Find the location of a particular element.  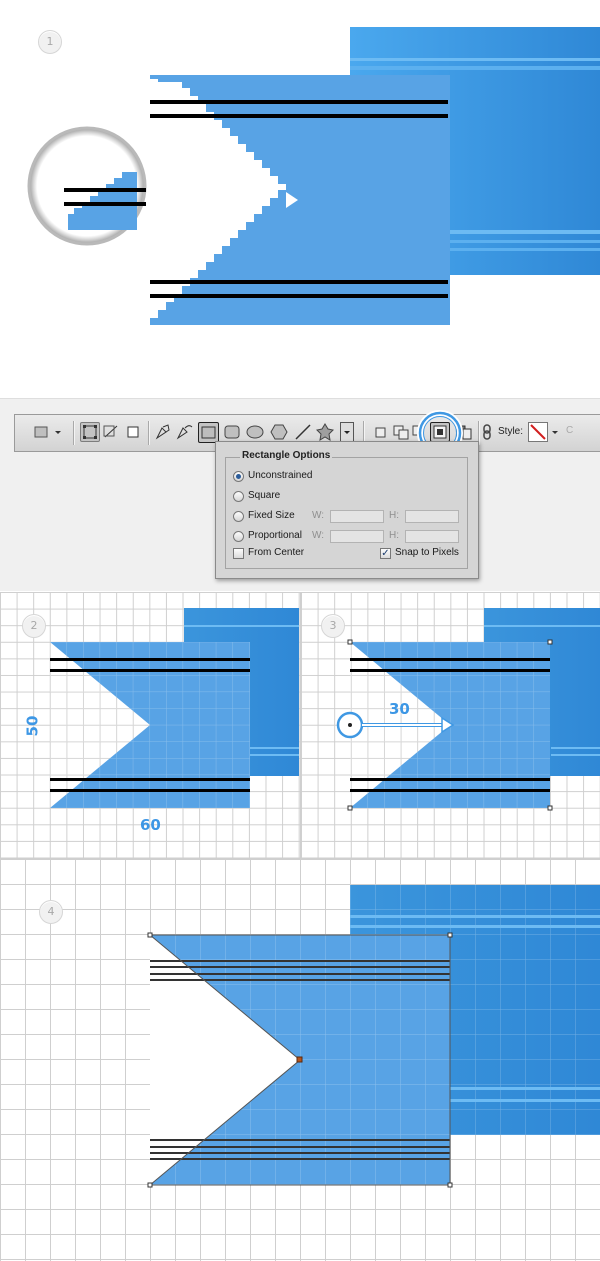

radio-proportional is located at coordinates (238, 536).